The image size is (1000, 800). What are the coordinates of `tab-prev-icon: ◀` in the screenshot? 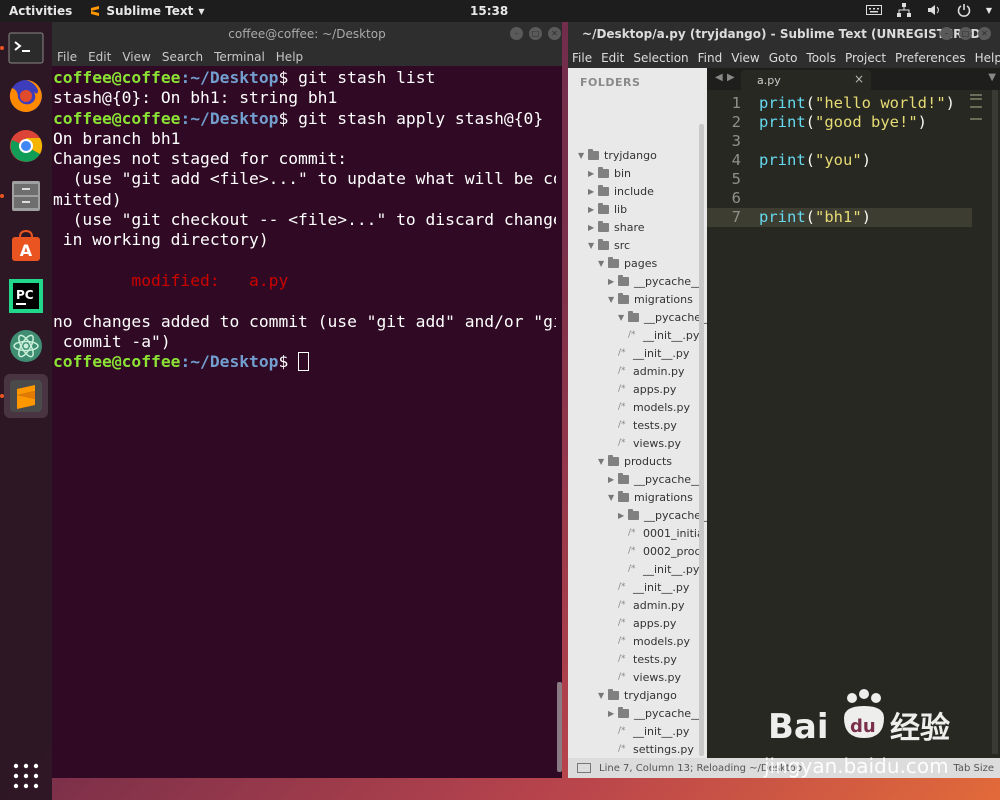 It's located at (719, 77).